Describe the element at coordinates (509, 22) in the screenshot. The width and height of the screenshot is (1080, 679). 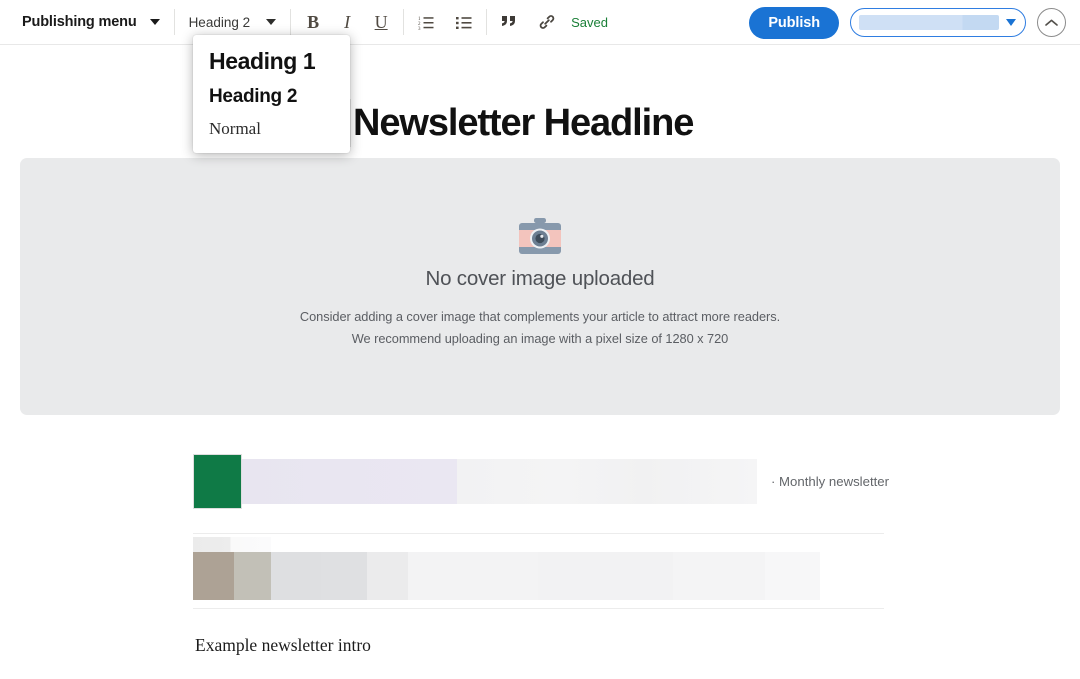
I see `quote-icon` at that location.